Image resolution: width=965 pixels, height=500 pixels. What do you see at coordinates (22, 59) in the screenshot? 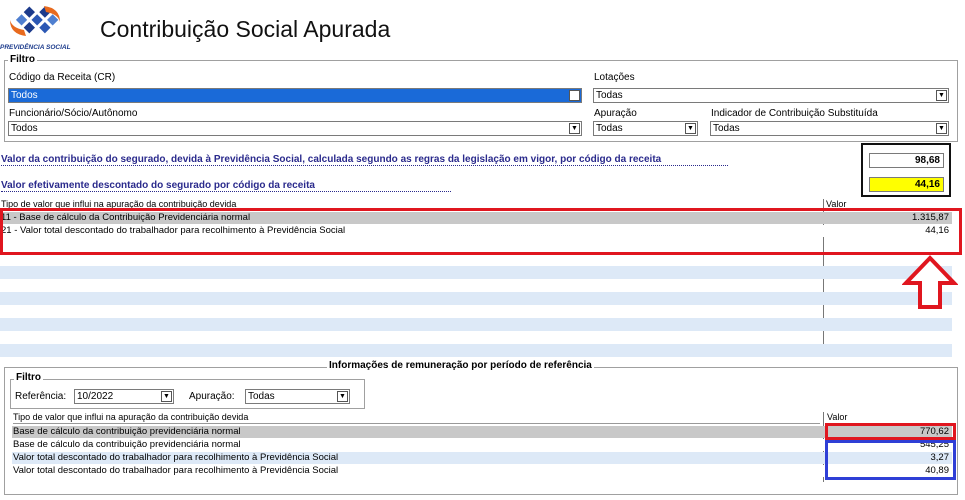
I see `filtro-legend: Filtro` at bounding box center [22, 59].